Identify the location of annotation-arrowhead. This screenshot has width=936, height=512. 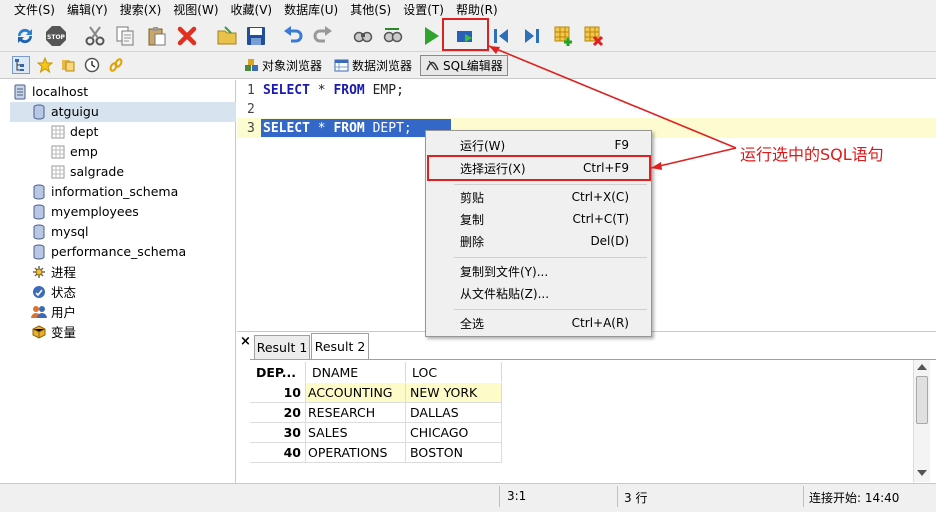
(656, 166).